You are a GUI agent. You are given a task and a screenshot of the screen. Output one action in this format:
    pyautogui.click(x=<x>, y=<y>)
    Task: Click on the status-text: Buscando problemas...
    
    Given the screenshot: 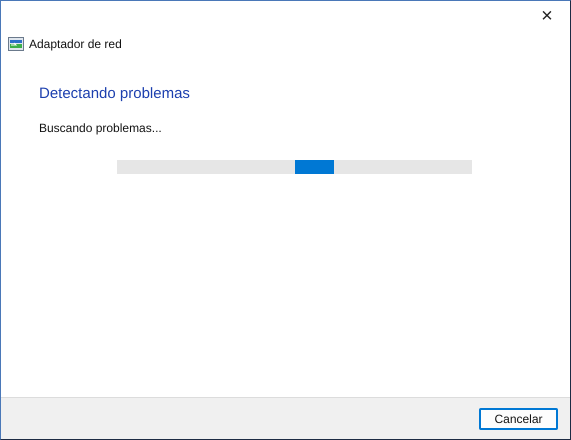 What is the action you would take?
    pyautogui.click(x=101, y=128)
    